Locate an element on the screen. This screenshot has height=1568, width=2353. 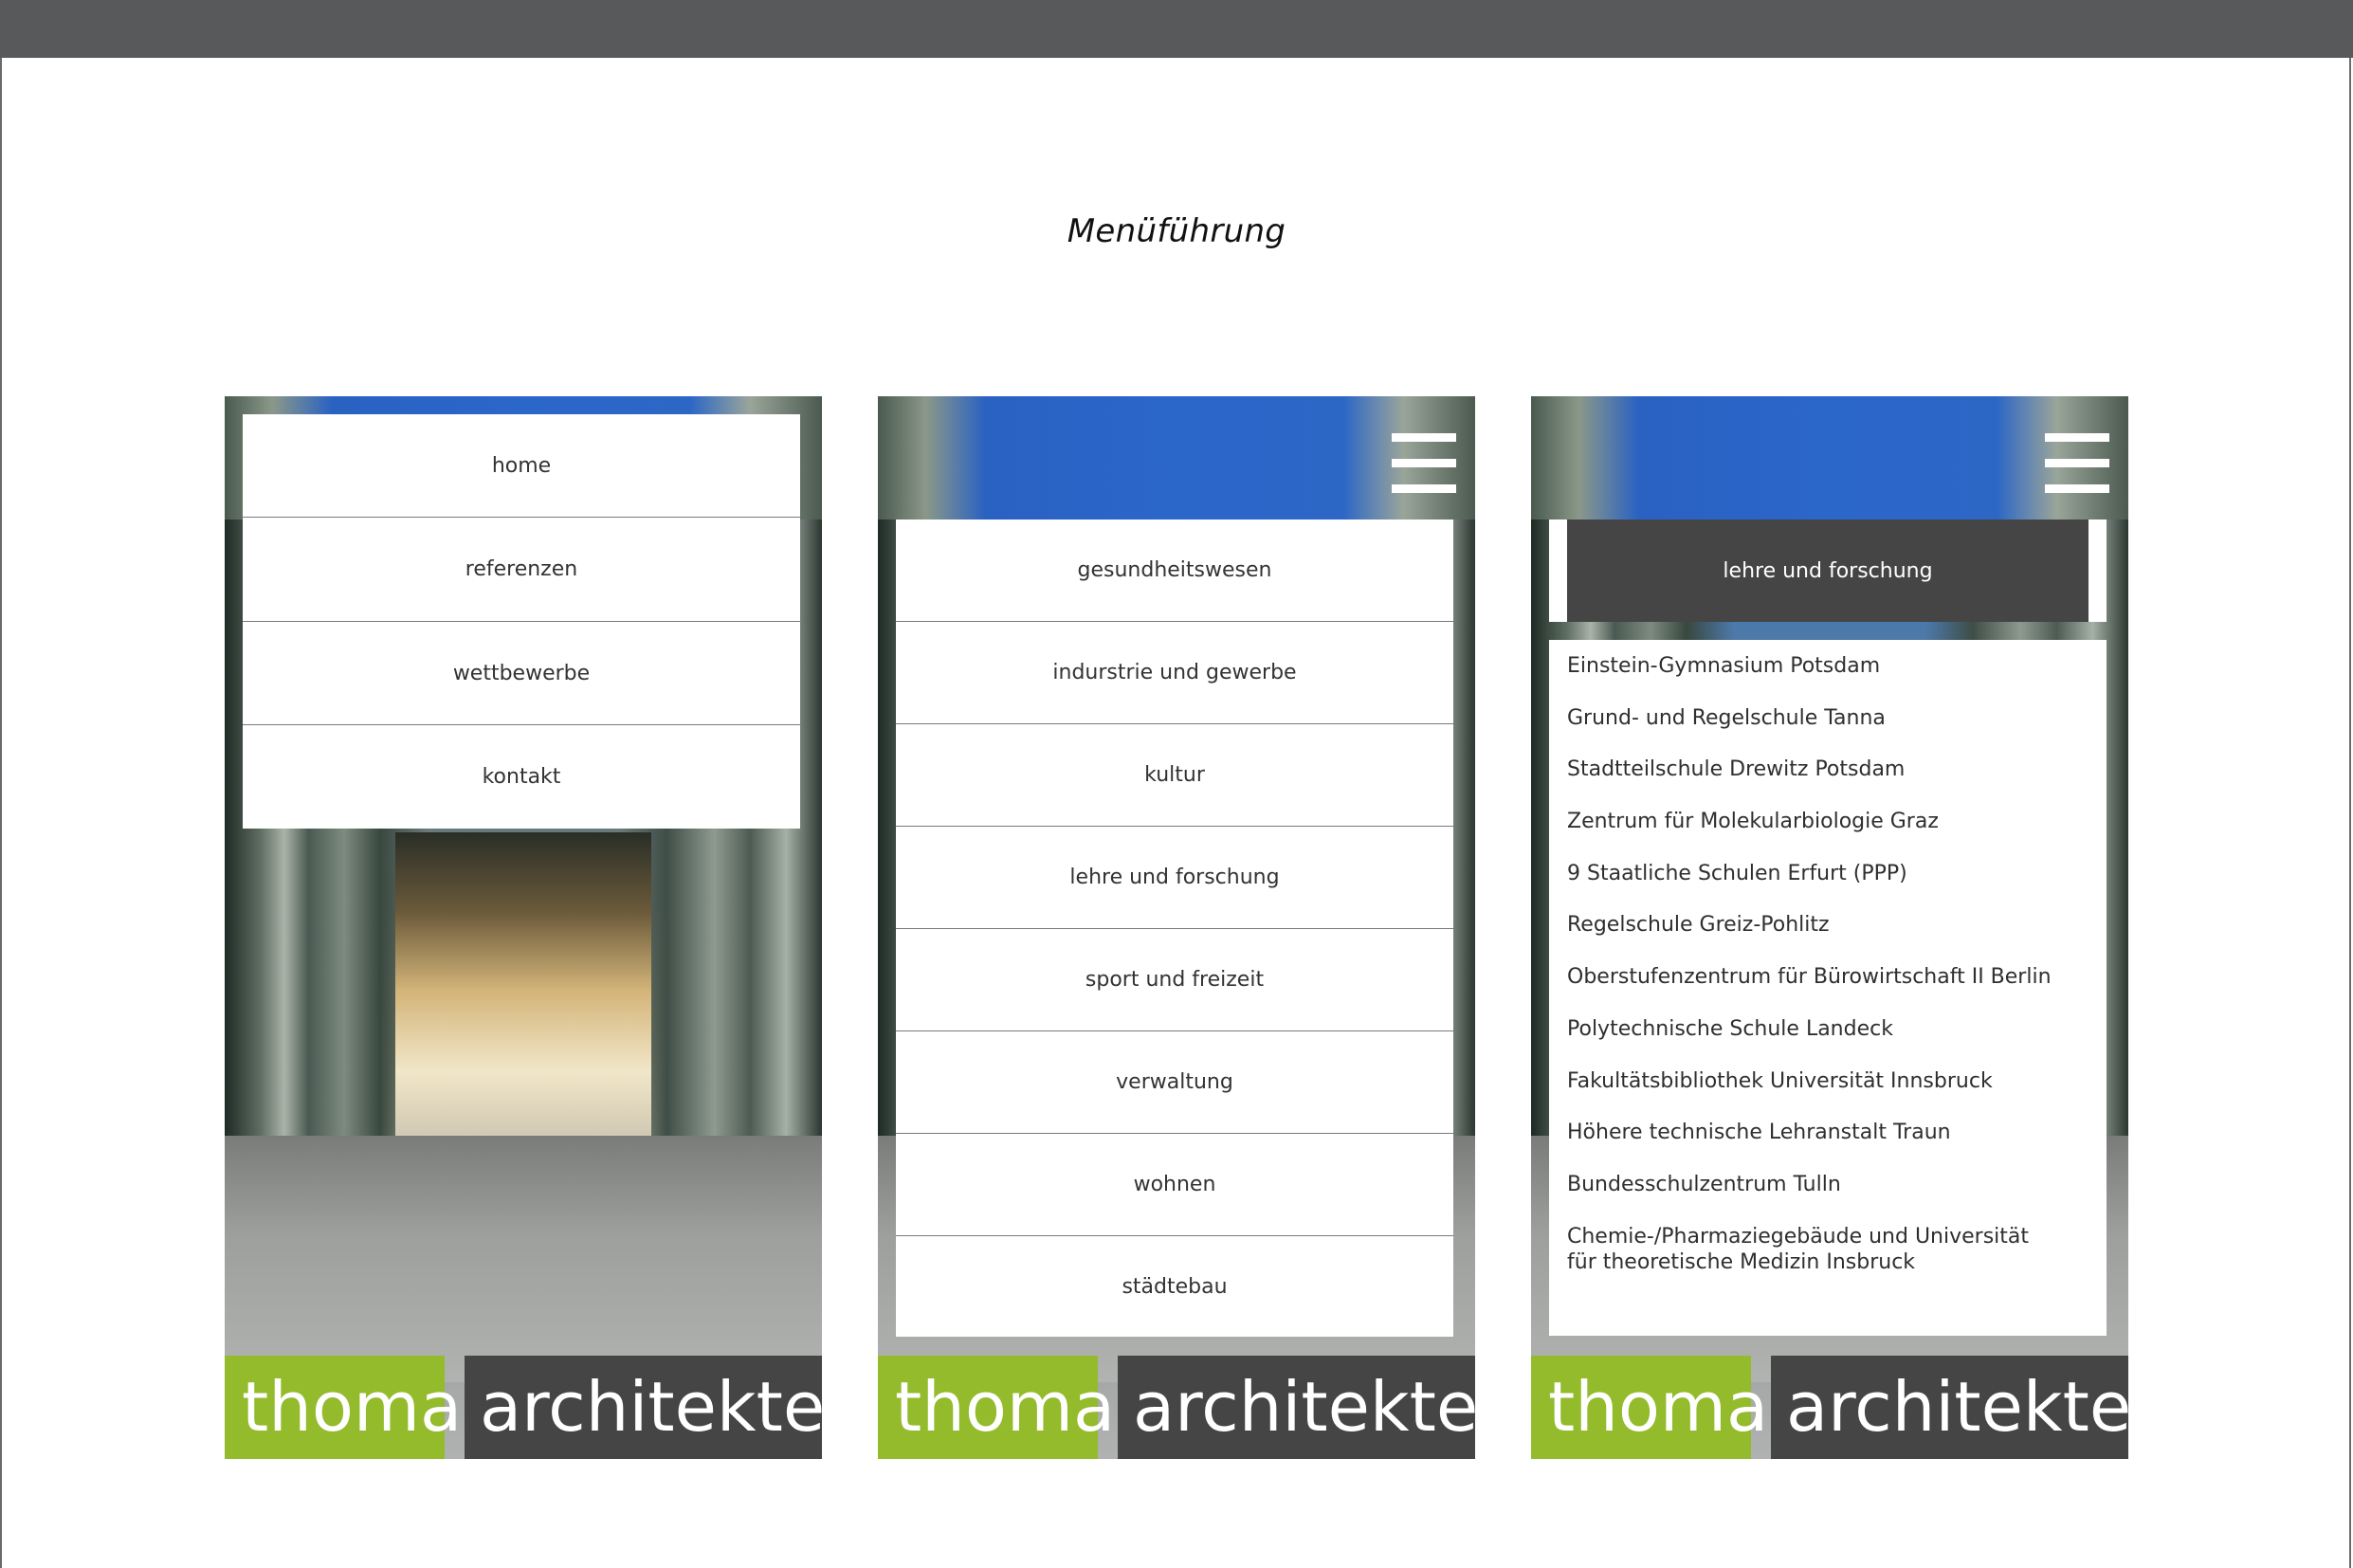
menu-item-home: home is located at coordinates (521, 466).